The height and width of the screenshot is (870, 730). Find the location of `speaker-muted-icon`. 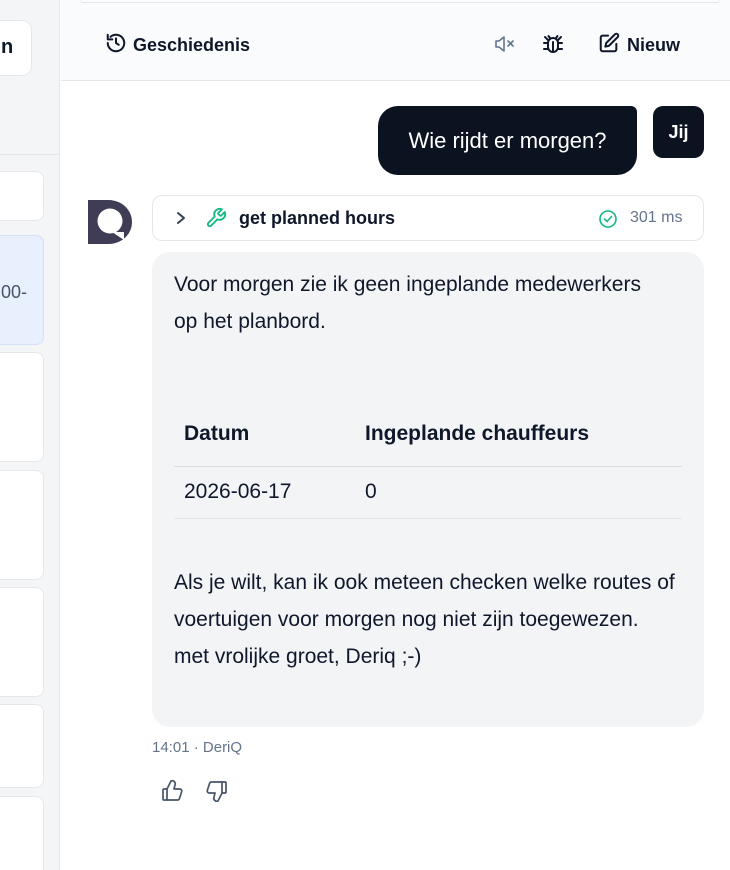

speaker-muted-icon is located at coordinates (505, 46).